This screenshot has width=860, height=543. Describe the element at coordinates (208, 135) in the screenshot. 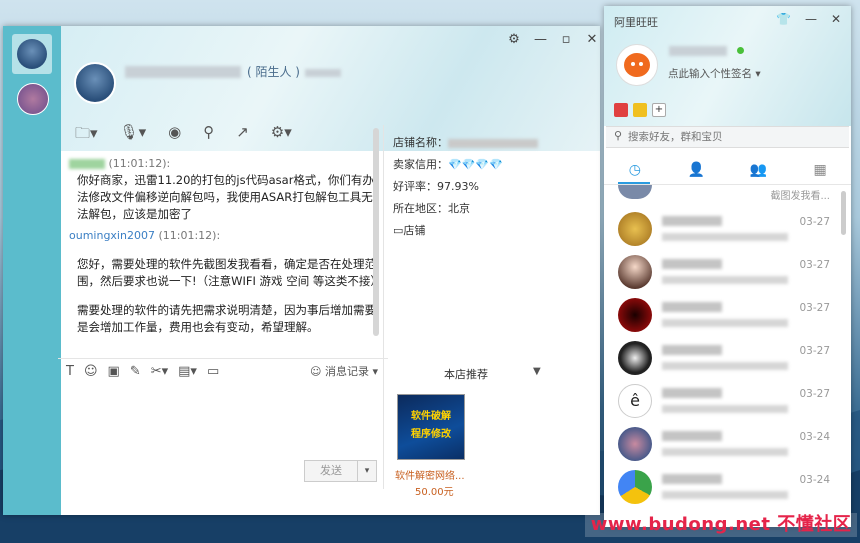

I see `add-contact-icon: ⚲` at that location.